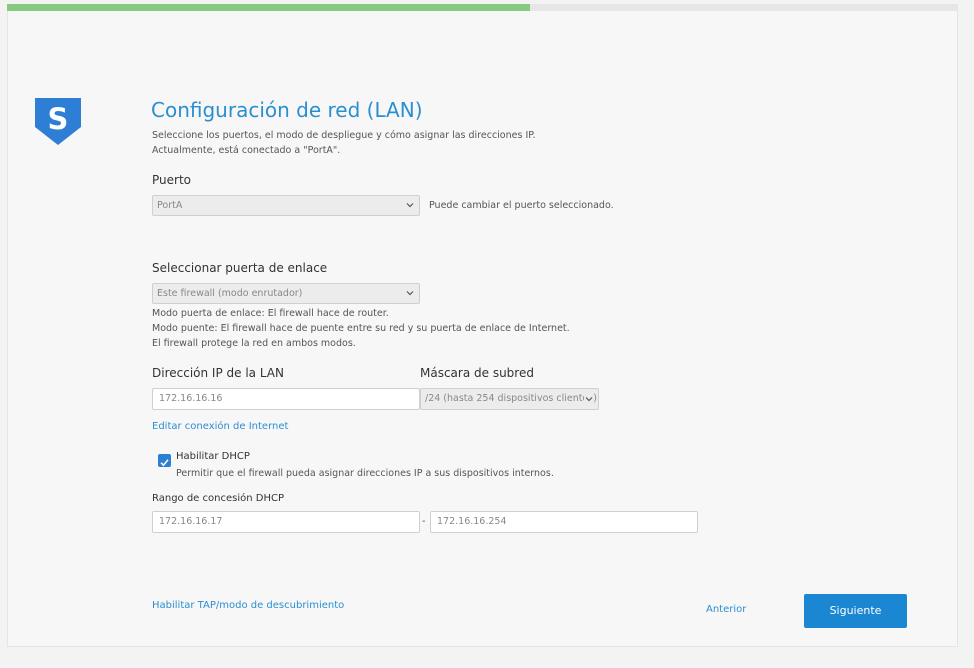 This screenshot has width=974, height=668. Describe the element at coordinates (521, 205) in the screenshot. I see `port-hint: Puede cambiar el puerto seleccionado.` at that location.